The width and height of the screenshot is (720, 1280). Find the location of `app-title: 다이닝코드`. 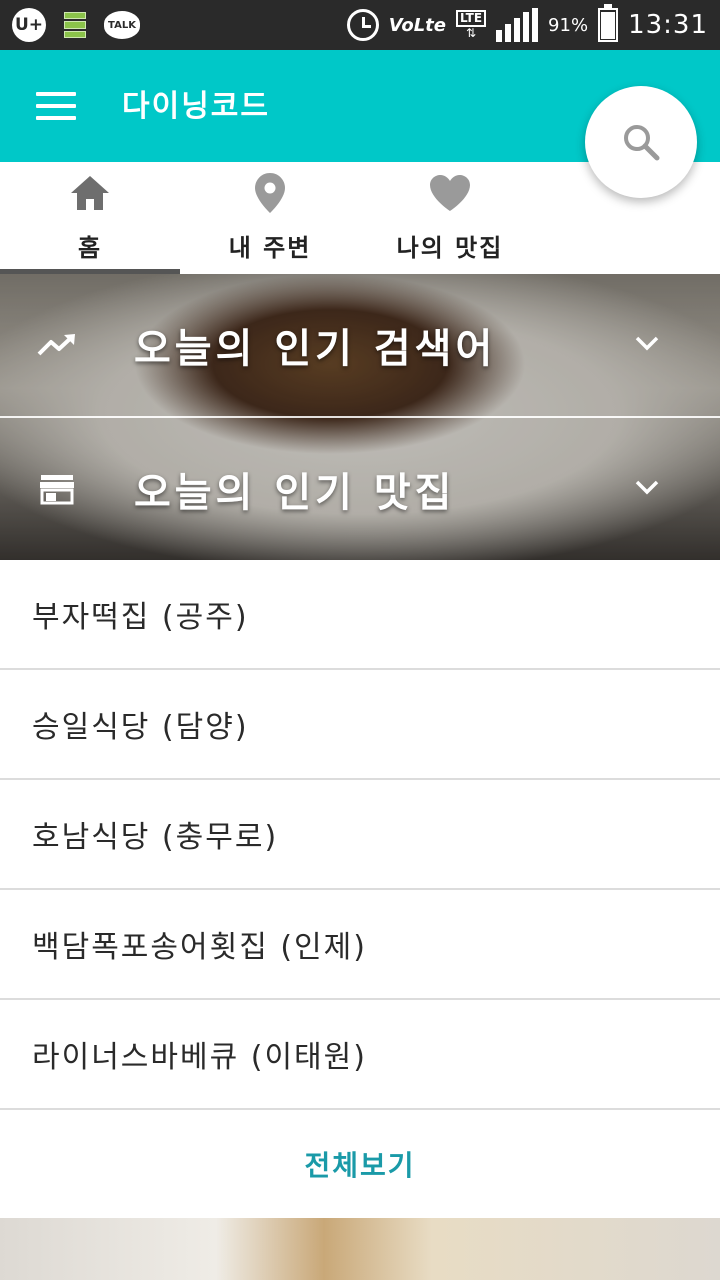

app-title: 다이닝코드 is located at coordinates (196, 106).